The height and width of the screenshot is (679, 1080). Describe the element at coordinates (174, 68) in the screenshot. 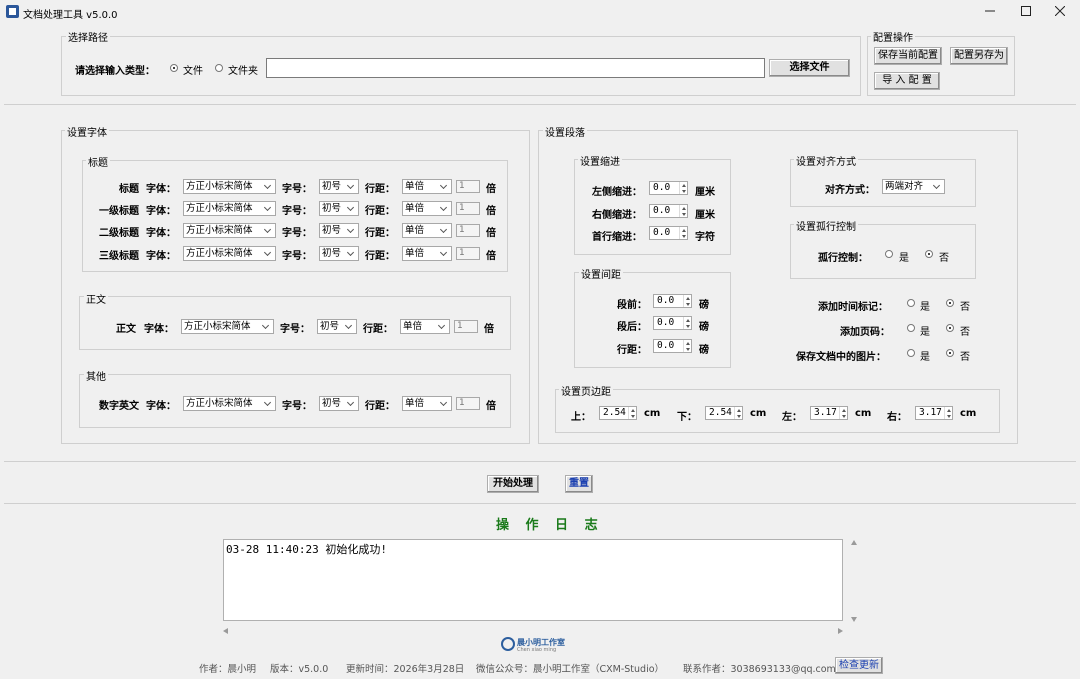

I see `radio-file` at that location.